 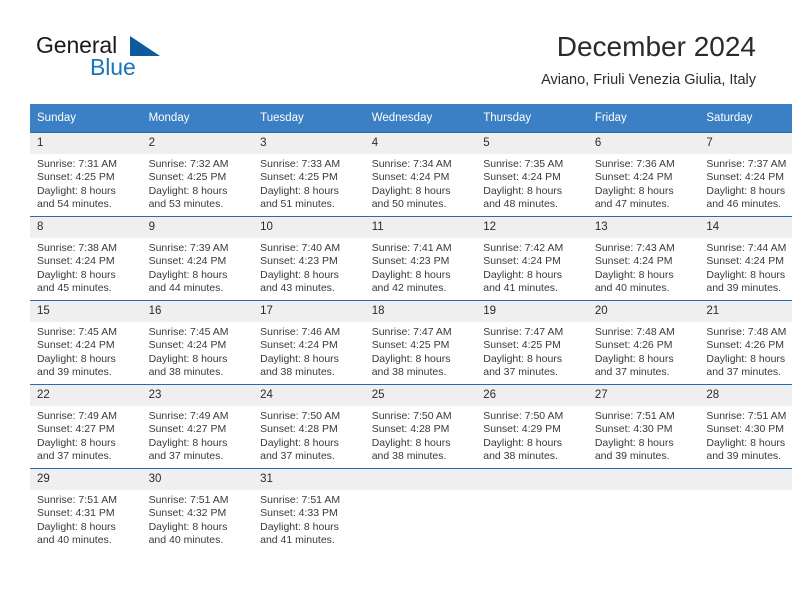 I want to click on daylight-duration-line2: and 47 minutes., so click(x=632, y=204).